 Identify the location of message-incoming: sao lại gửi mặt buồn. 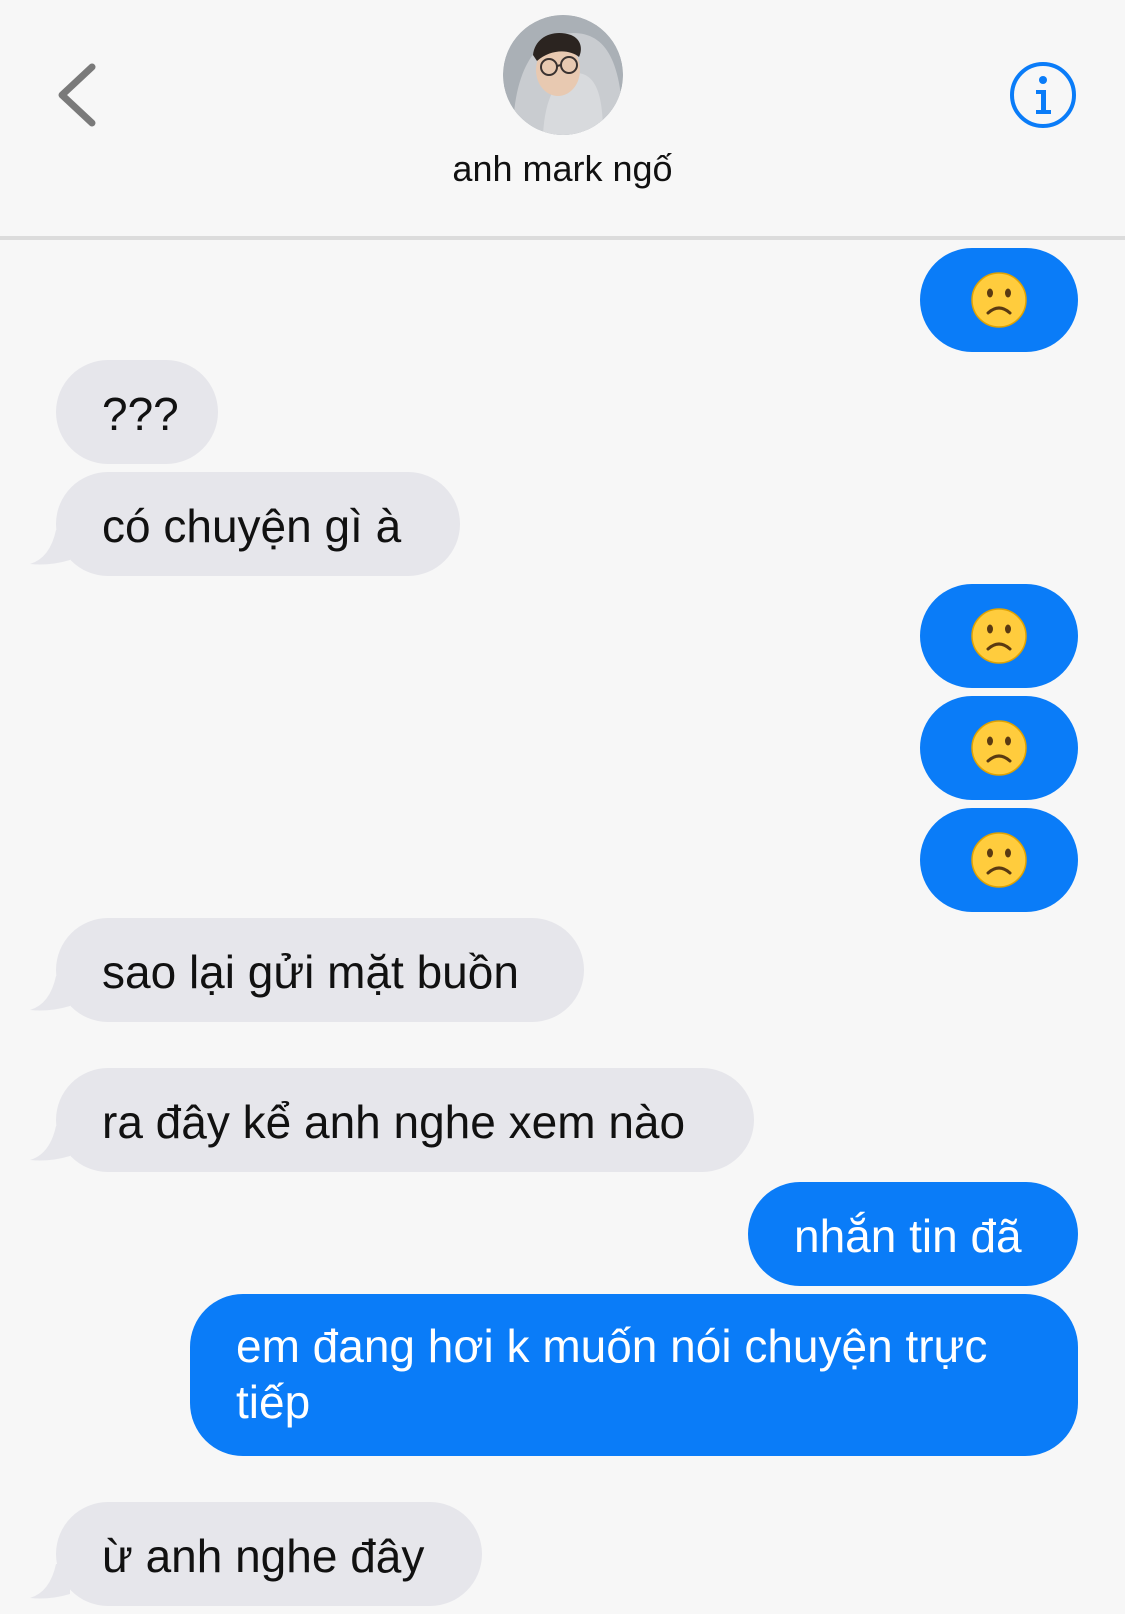
(320, 970).